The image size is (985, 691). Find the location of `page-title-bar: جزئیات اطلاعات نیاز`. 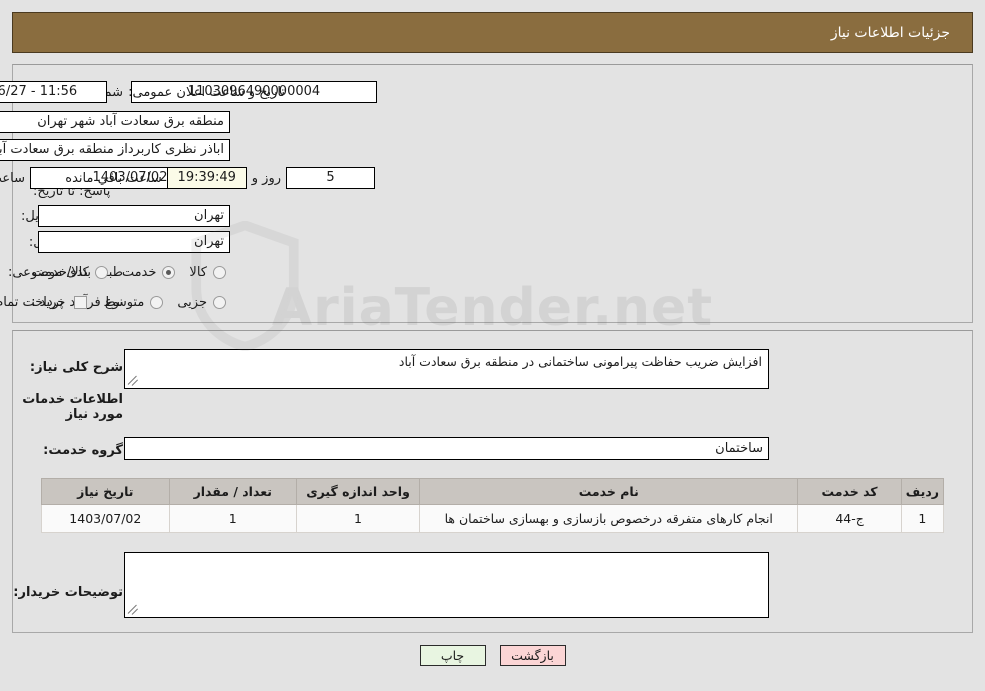

page-title-bar: جزئیات اطلاعات نیاز is located at coordinates (492, 32).